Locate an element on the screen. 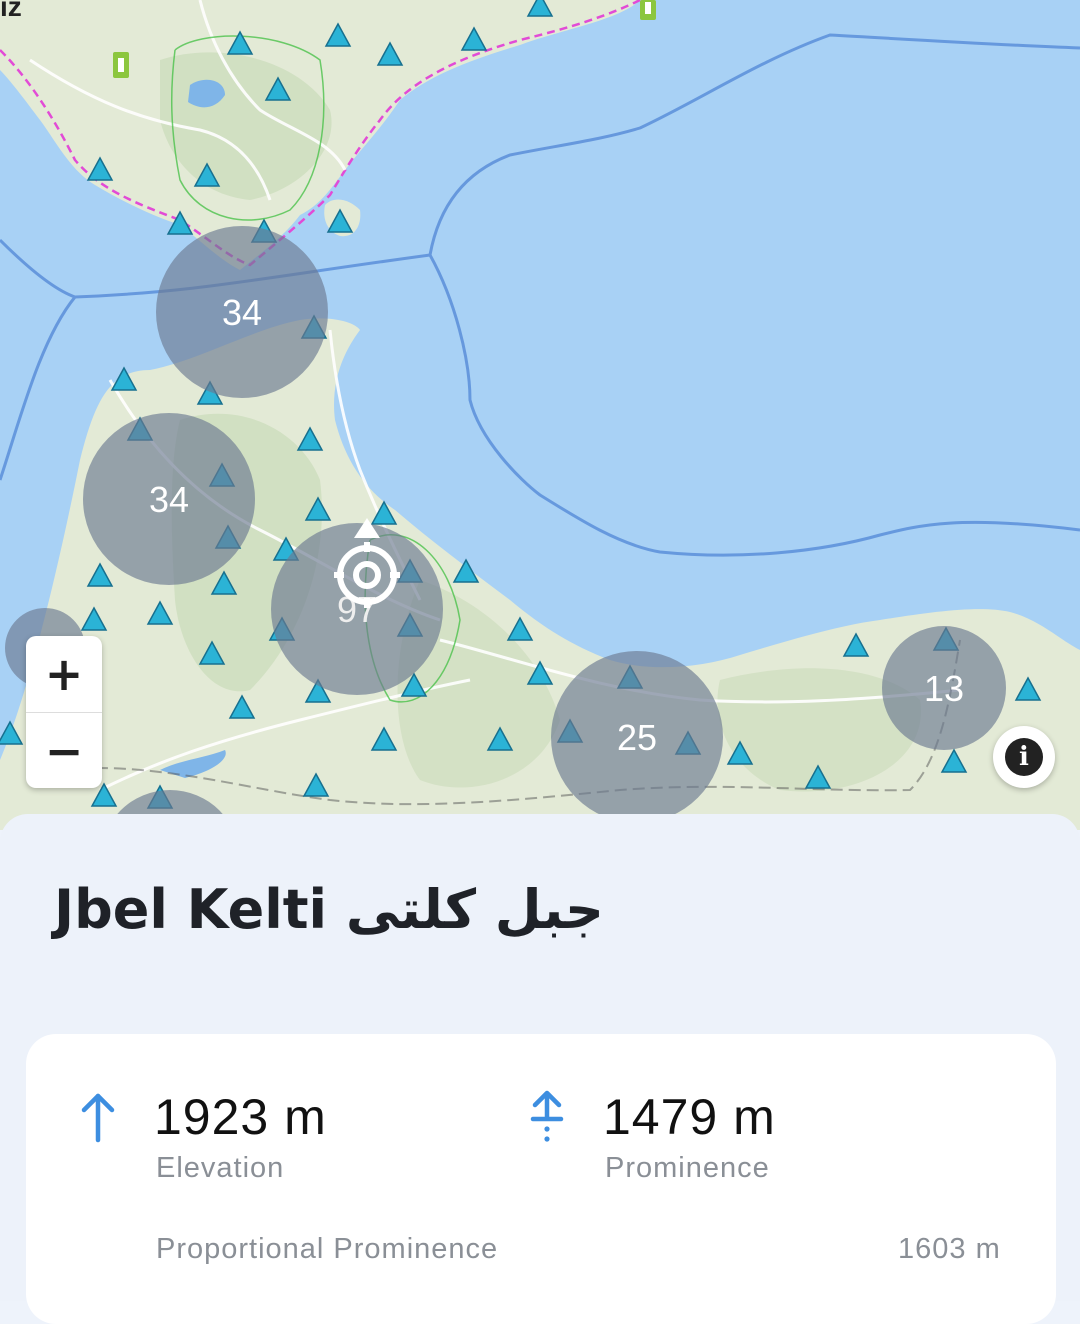 The height and width of the screenshot is (1324, 1080). cluster-marker: 13 is located at coordinates (944, 688).